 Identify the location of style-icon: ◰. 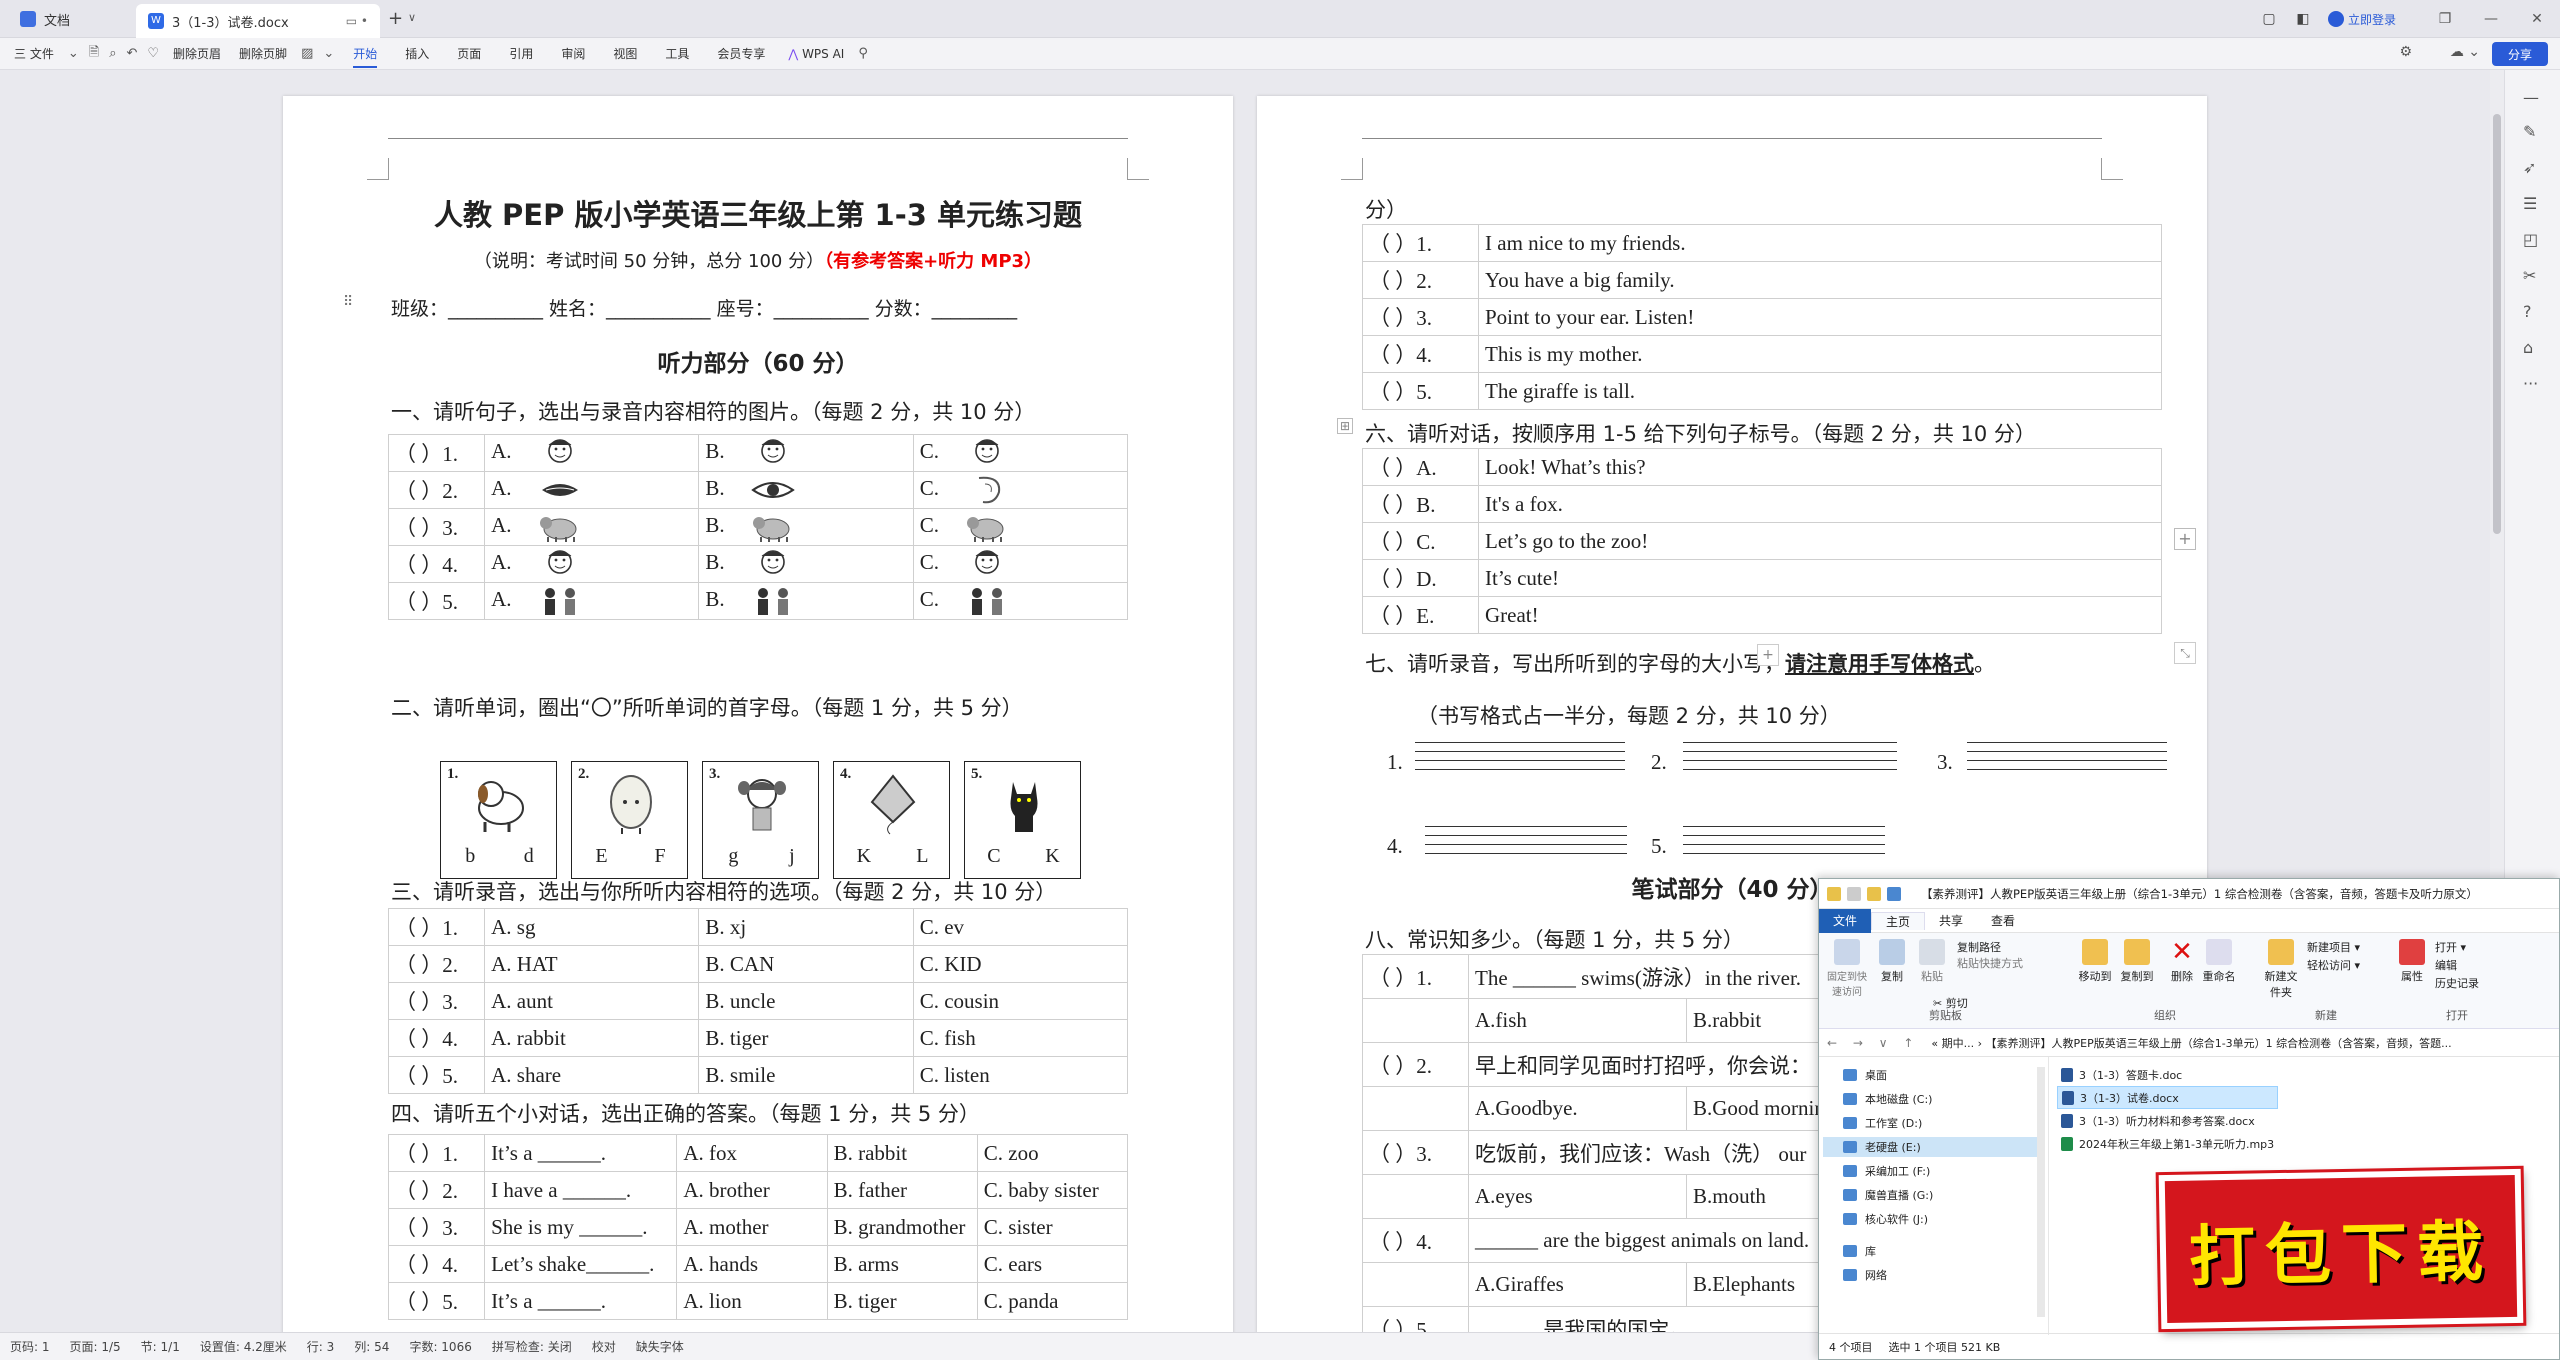
(2530, 239).